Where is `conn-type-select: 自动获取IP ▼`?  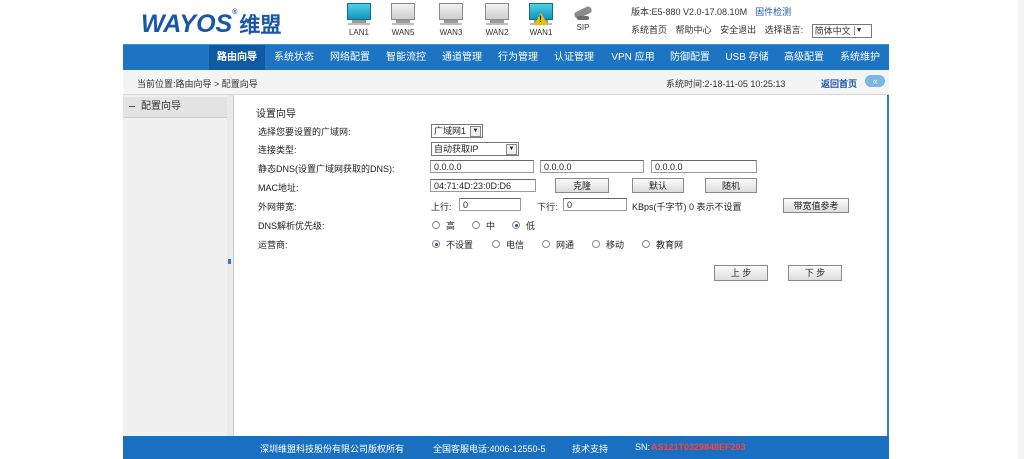 conn-type-select: 自动获取IP ▼ is located at coordinates (475, 149).